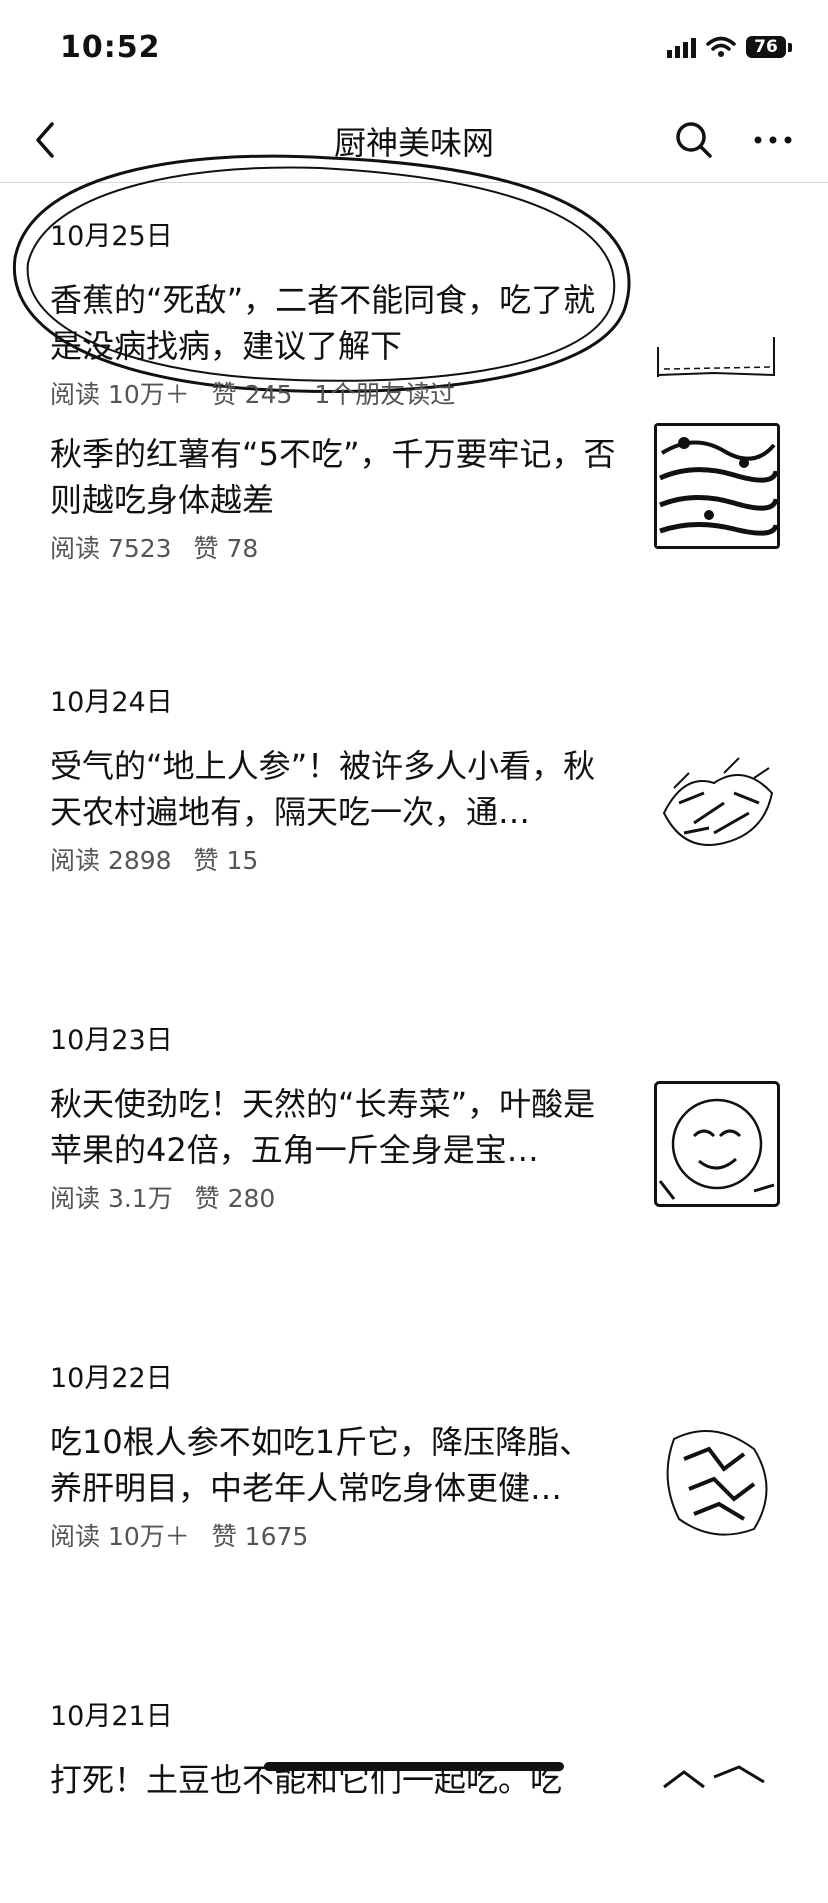 The width and height of the screenshot is (828, 1903). I want to click on article-item: 打死！土豆也不能和它们一起吃。吃, so click(414, 1826).